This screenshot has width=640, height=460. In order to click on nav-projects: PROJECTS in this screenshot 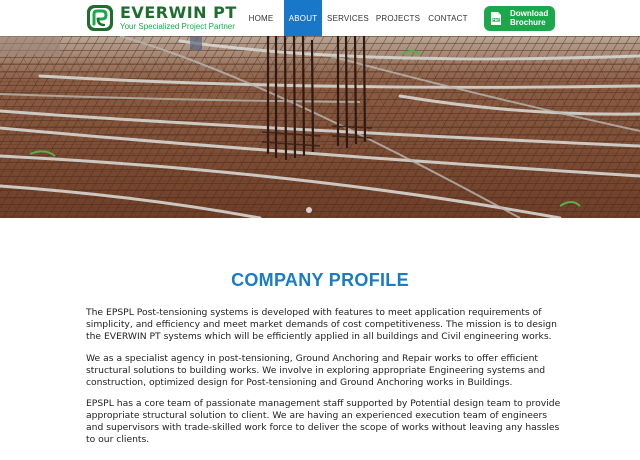, I will do `click(398, 18)`.